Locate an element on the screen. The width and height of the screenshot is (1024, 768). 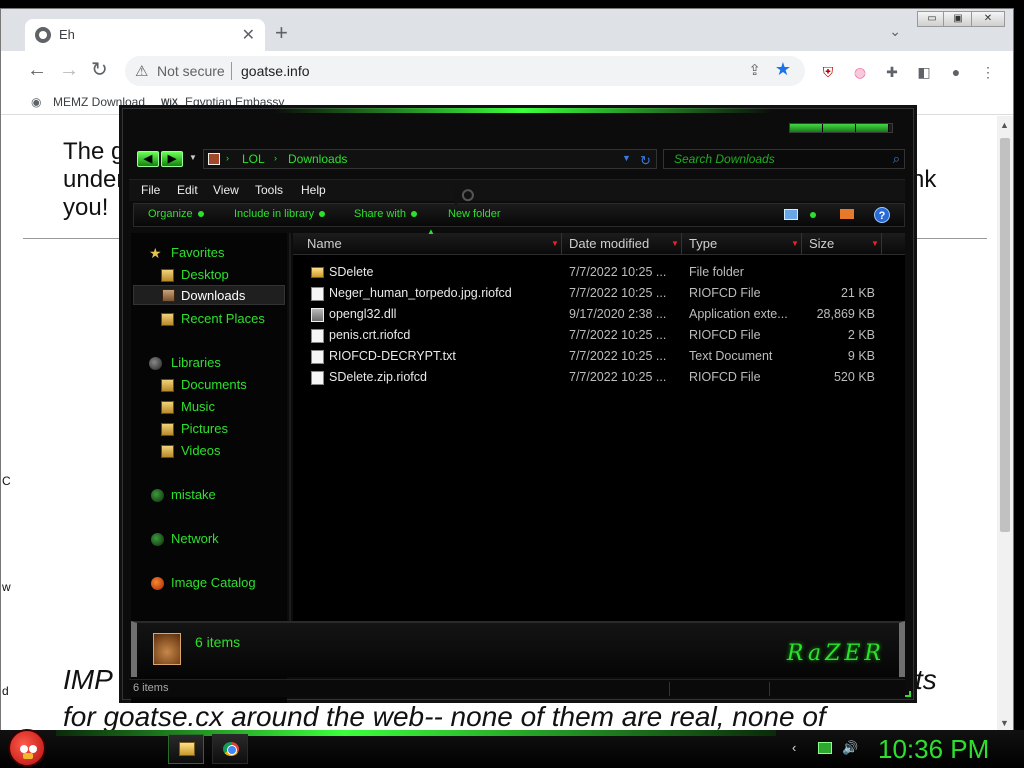
browser-tab: Eh ✕ is located at coordinates (145, 35).